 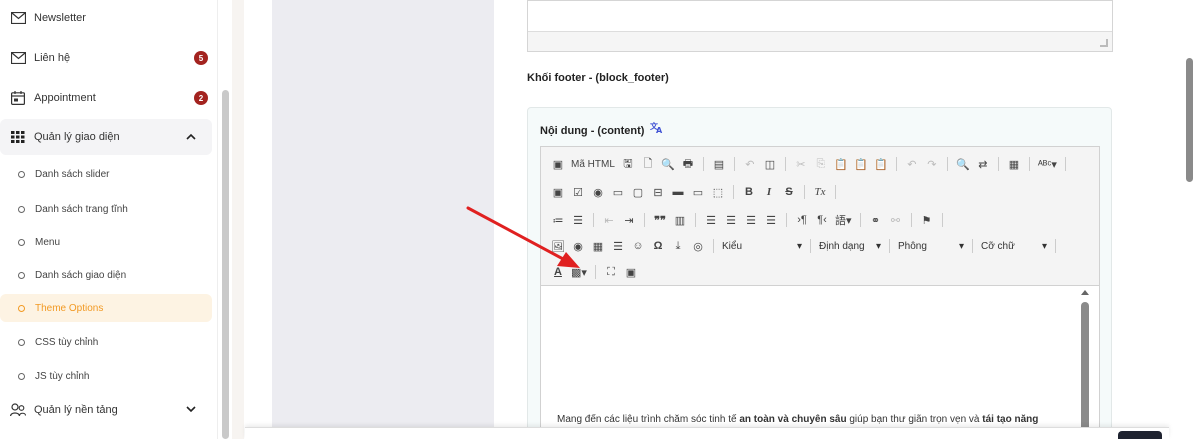 What do you see at coordinates (1085, 370) in the screenshot?
I see `editor-scrollbar` at bounding box center [1085, 370].